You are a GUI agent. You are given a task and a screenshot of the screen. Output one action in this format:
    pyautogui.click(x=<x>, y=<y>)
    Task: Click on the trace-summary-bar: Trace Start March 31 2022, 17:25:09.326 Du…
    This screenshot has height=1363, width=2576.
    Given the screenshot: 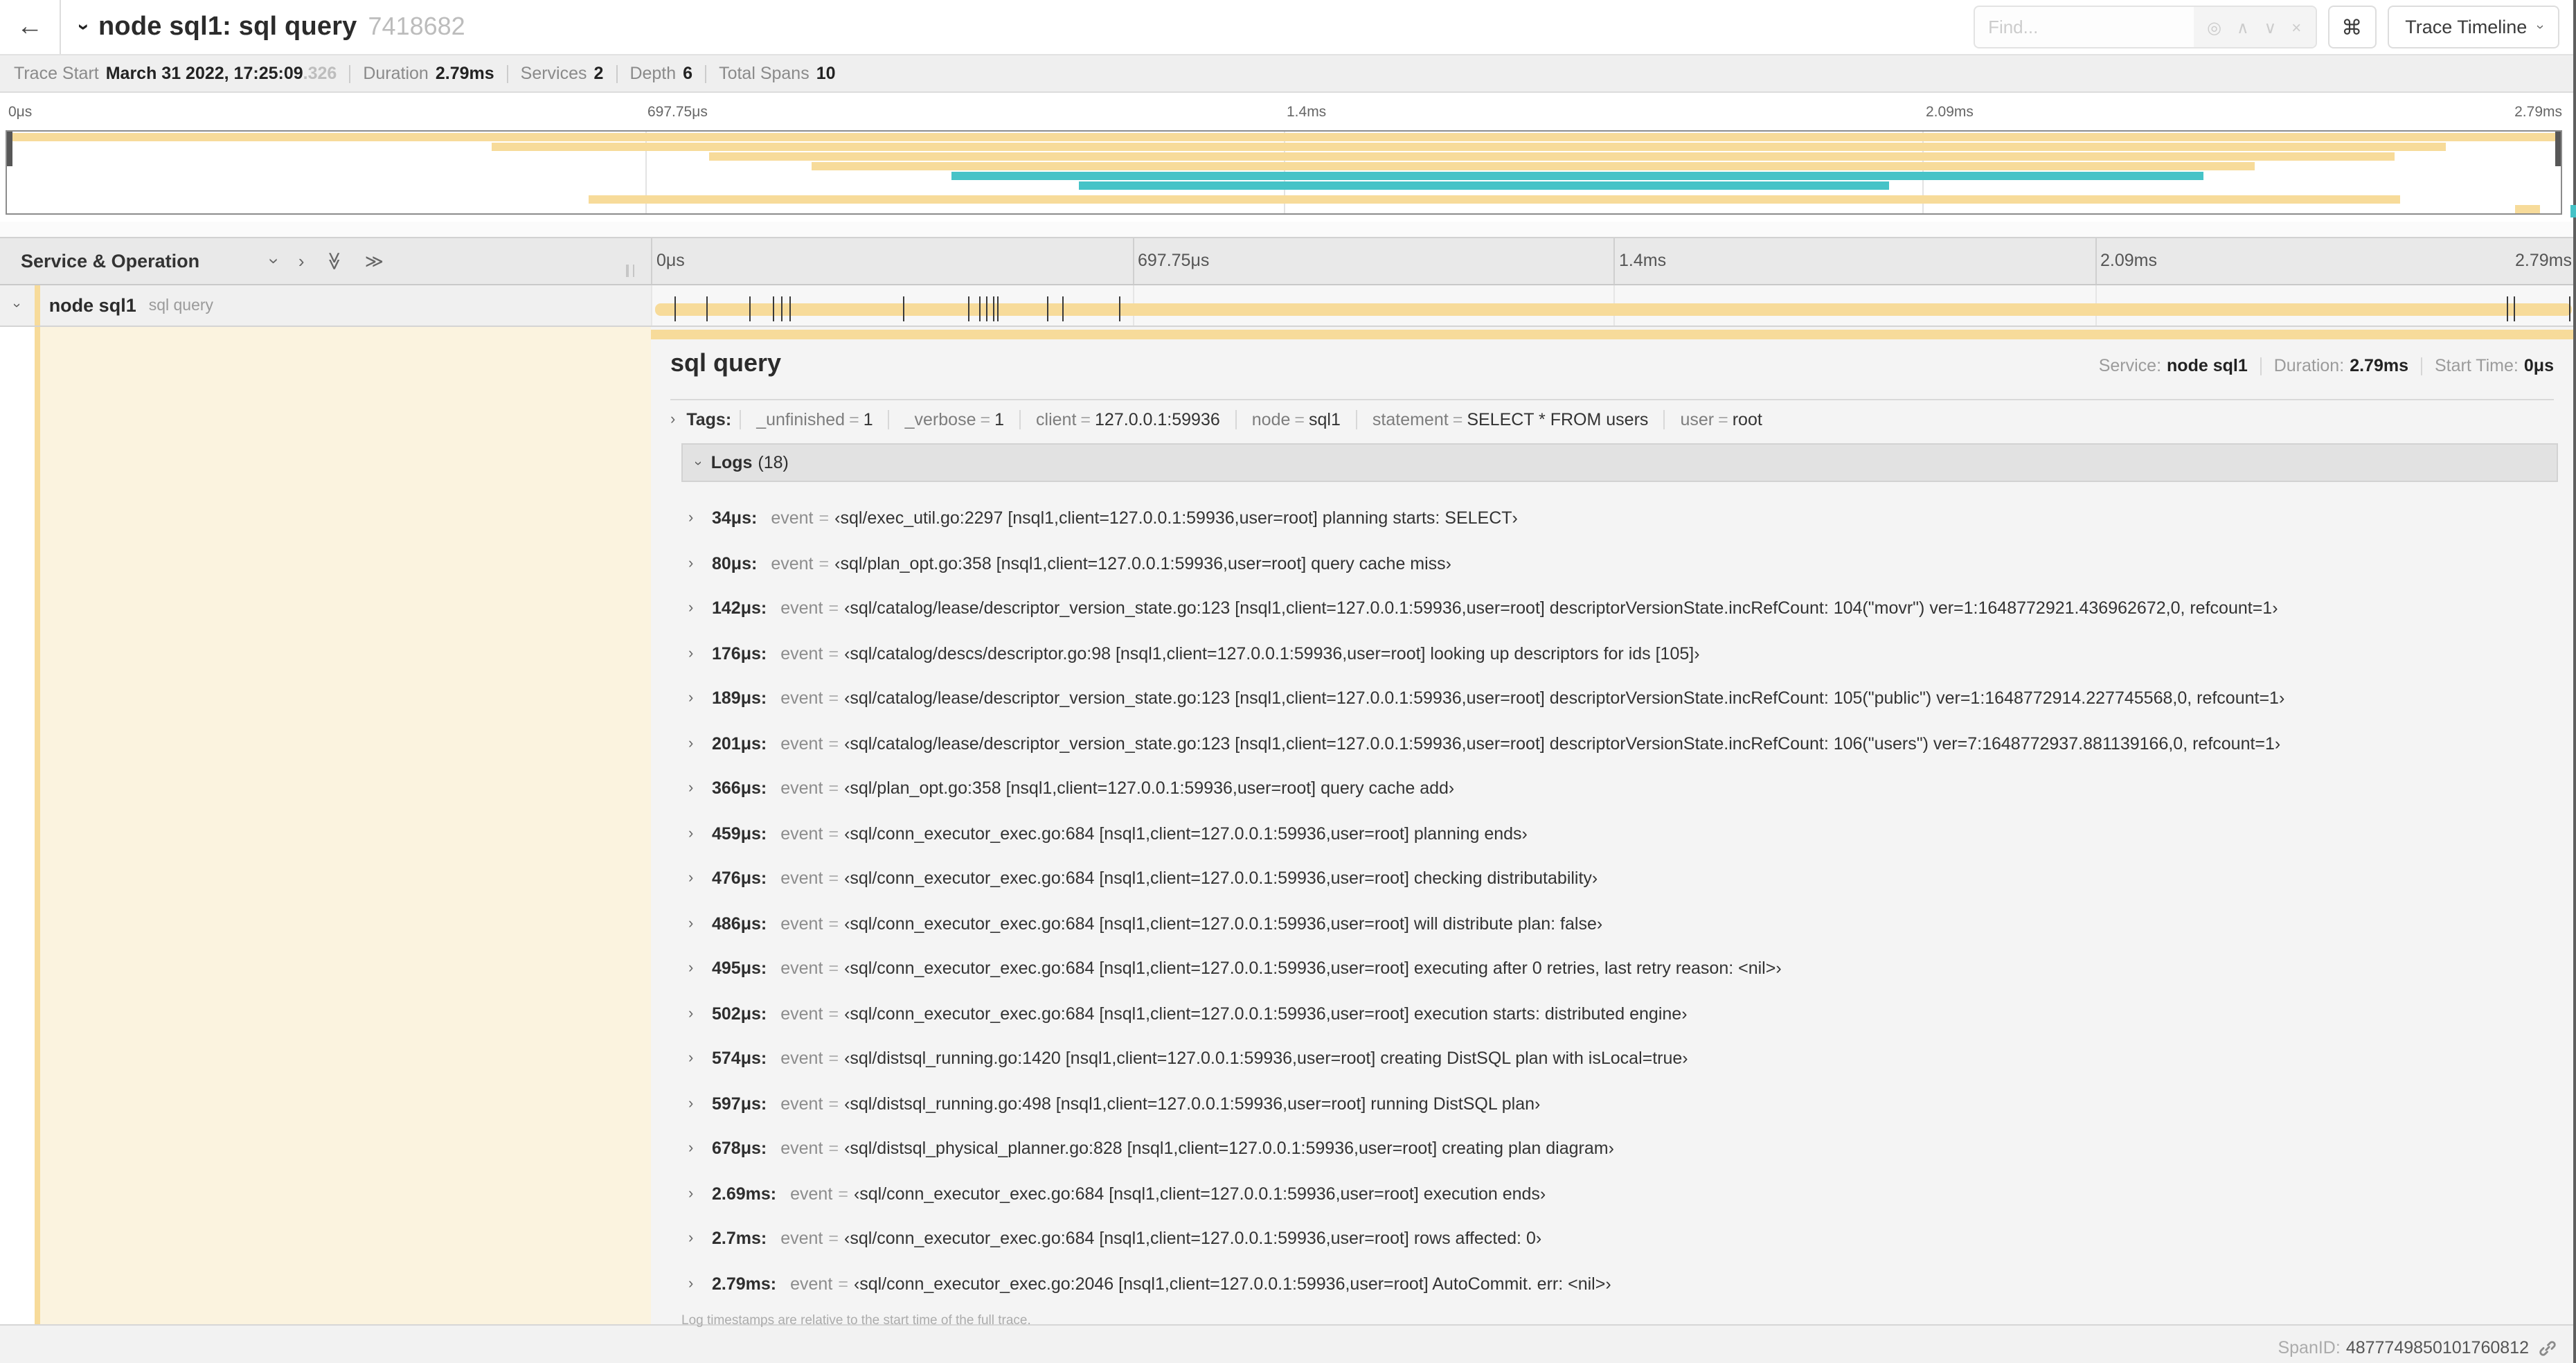 What is the action you would take?
    pyautogui.click(x=1288, y=74)
    